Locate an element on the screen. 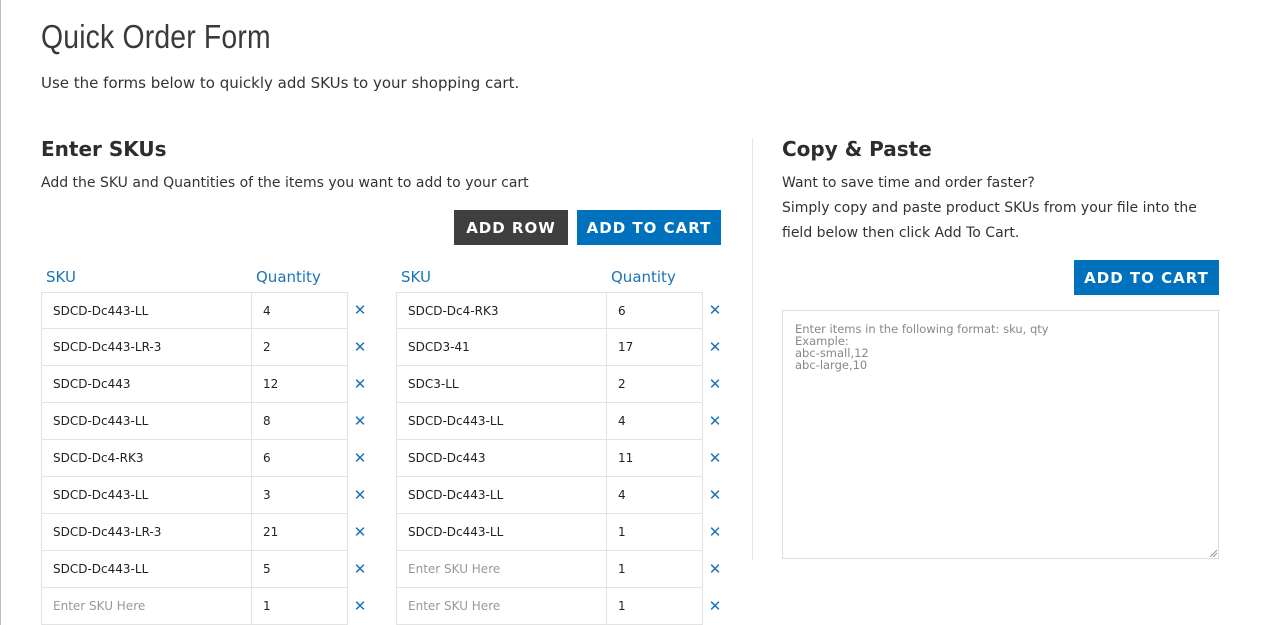 Image resolution: width=1268 pixels, height=625 pixels. quantity-input: 3 is located at coordinates (299, 495).